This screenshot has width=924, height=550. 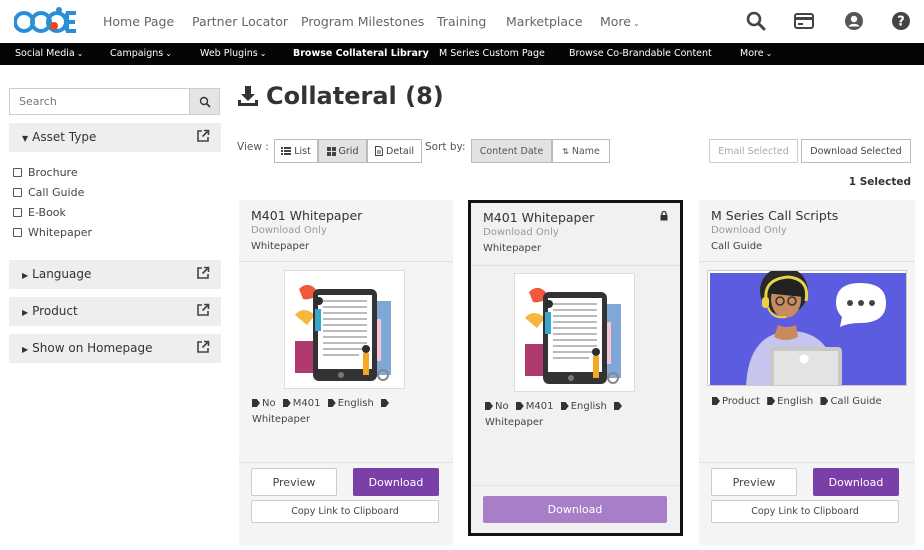 What do you see at coordinates (280, 246) in the screenshot?
I see `card-type: Whitepaper` at bounding box center [280, 246].